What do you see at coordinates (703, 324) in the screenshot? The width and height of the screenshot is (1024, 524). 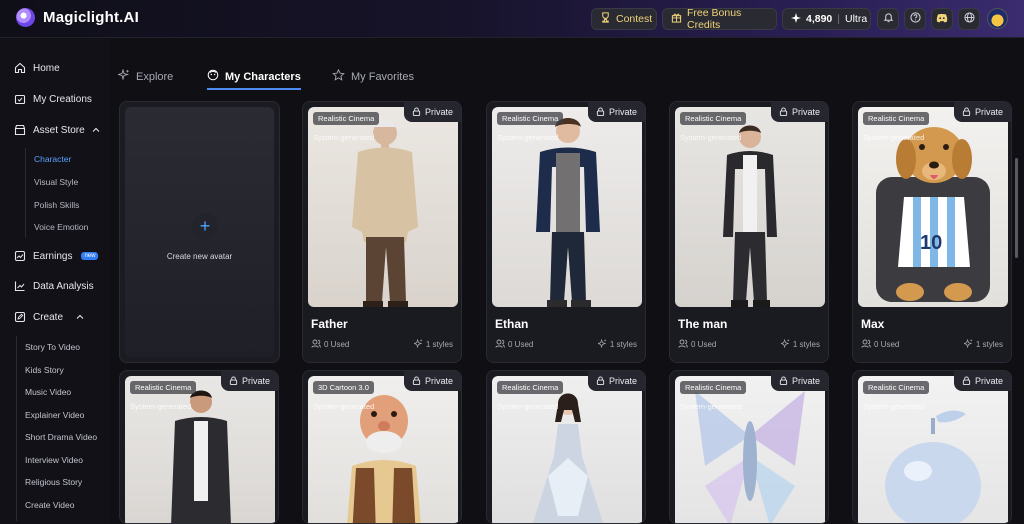 I see `character-name: The man` at bounding box center [703, 324].